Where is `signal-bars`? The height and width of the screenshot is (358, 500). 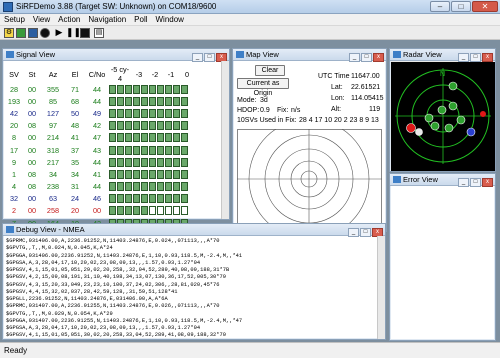 signal-bars is located at coordinates (152, 138).